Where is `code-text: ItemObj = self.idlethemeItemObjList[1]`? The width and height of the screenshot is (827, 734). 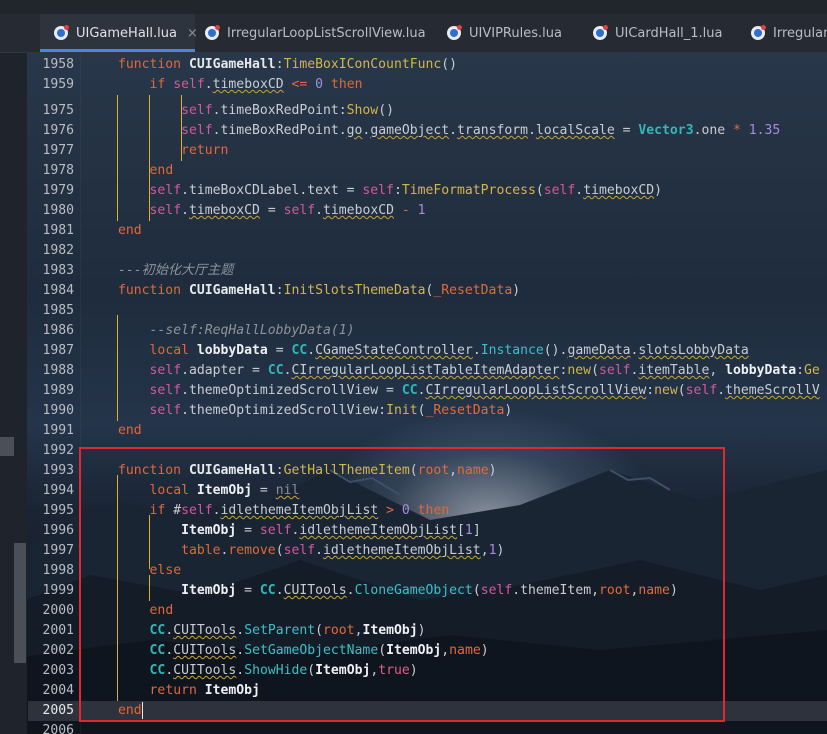
code-text: ItemObj = self.idlethemeItemObjList[1] is located at coordinates (331, 530).